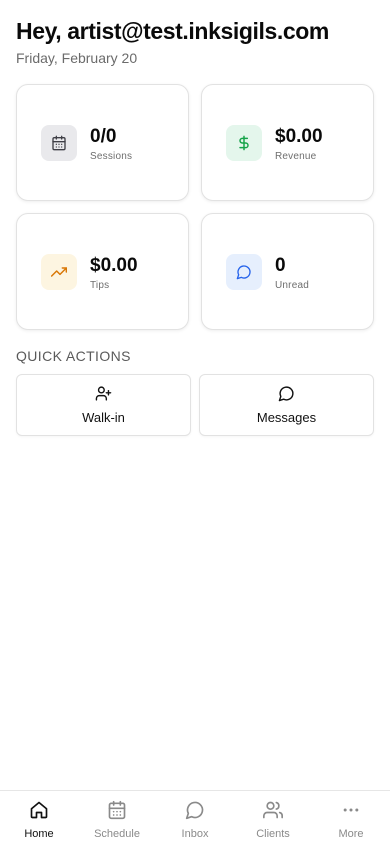 Image resolution: width=390 pixels, height=844 pixels. Describe the element at coordinates (172, 31) in the screenshot. I see `page-title: Hey, artist@test.inksigils.com` at that location.